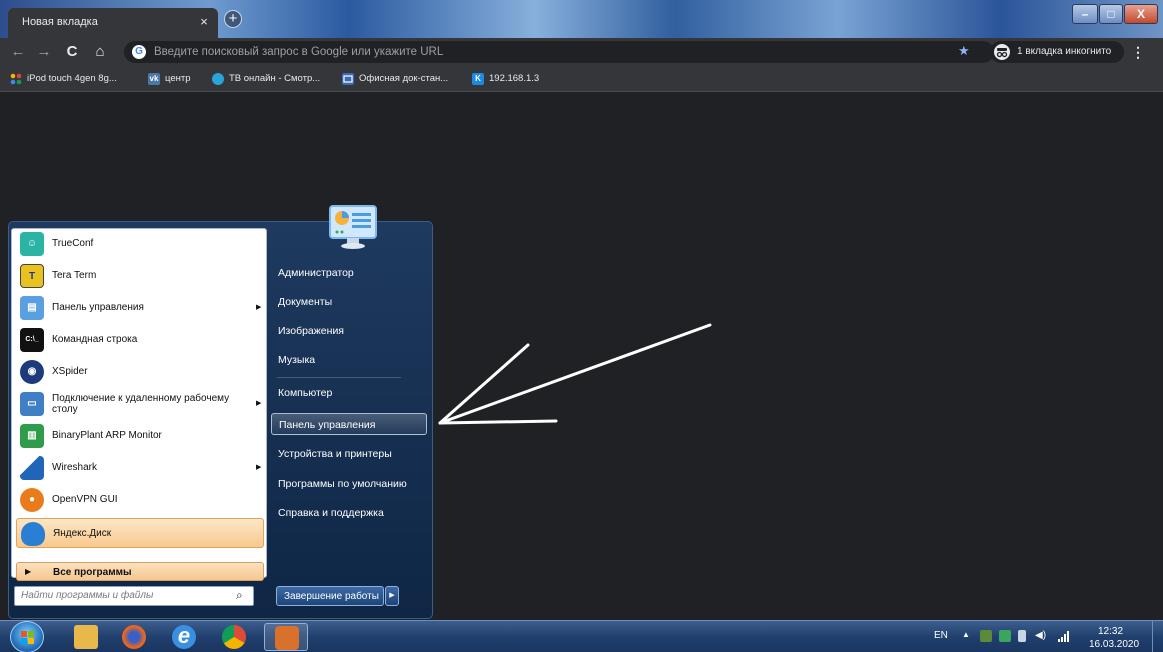 The width and height of the screenshot is (1163, 652). What do you see at coordinates (32, 244) in the screenshot?
I see `trueconf-icon: ☺` at bounding box center [32, 244].